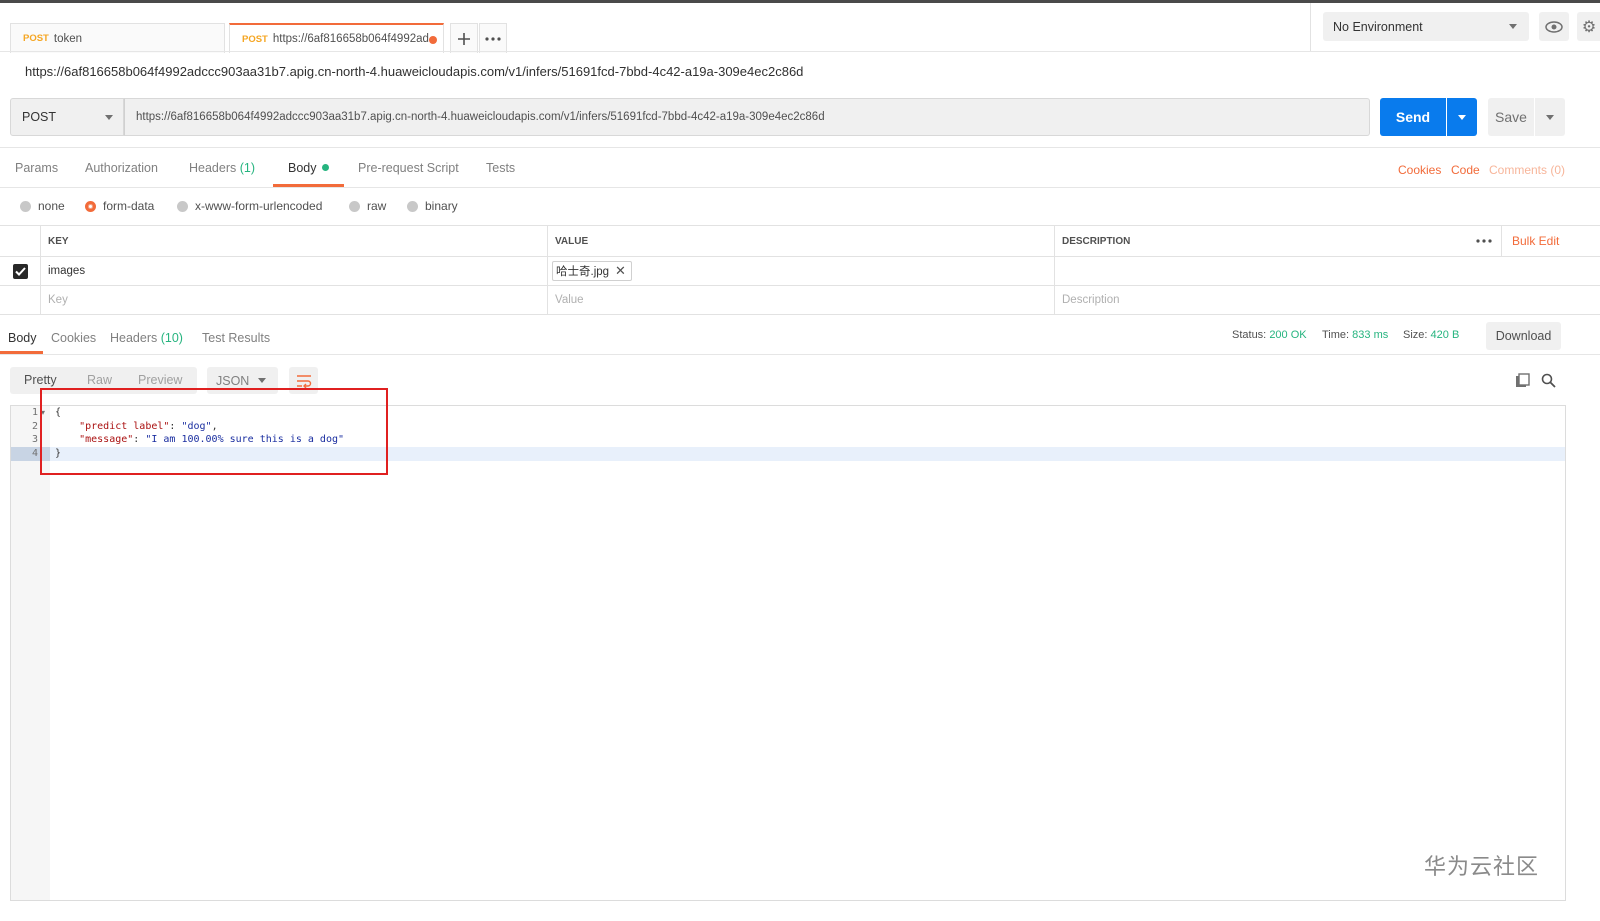 This screenshot has height=921, width=1600. Describe the element at coordinates (214, 431) in the screenshot. I see `annotation-highlight-box` at that location.